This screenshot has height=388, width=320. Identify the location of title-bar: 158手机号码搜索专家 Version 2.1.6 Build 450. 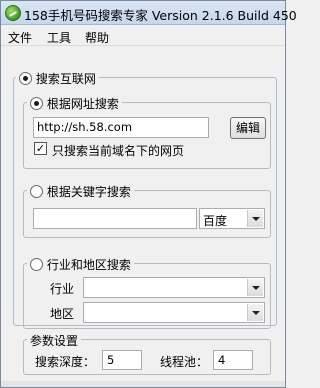
(149, 13).